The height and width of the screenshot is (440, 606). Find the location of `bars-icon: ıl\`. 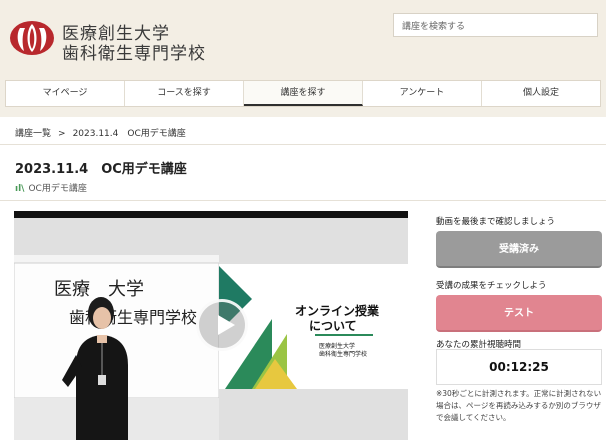

bars-icon: ıl\ is located at coordinates (20, 189).